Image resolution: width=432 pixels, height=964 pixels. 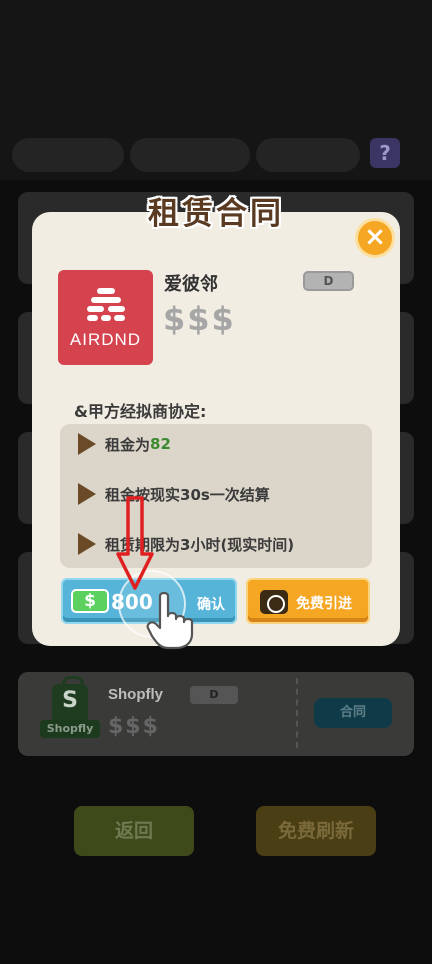 I want to click on help-icon: ?, so click(x=385, y=153).